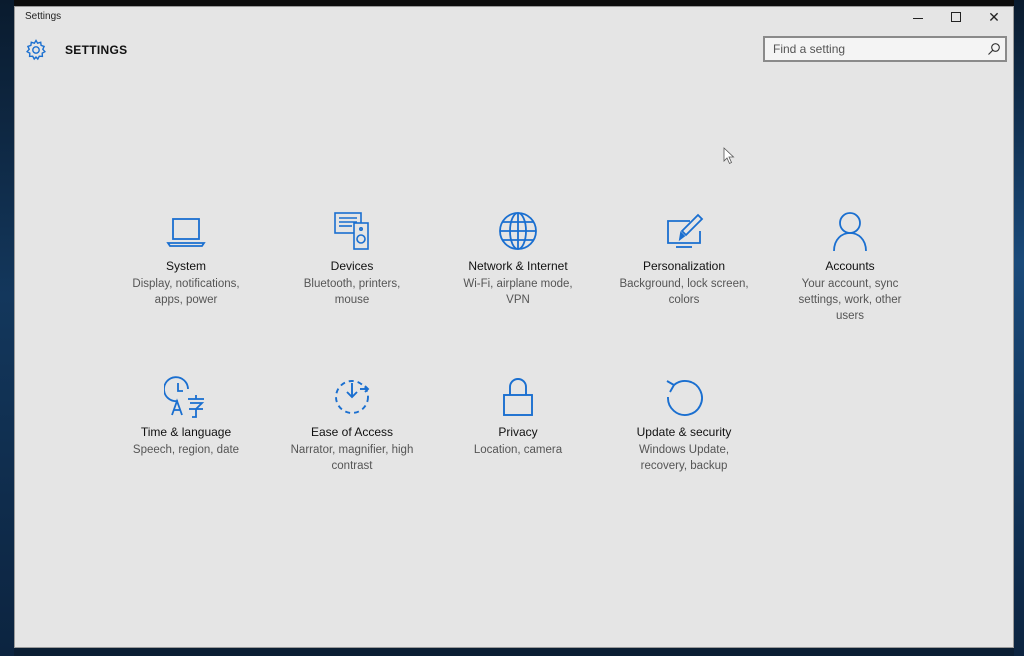 The image size is (1024, 656). I want to click on tile-privacy: Privacy Location, camera, so click(518, 416).